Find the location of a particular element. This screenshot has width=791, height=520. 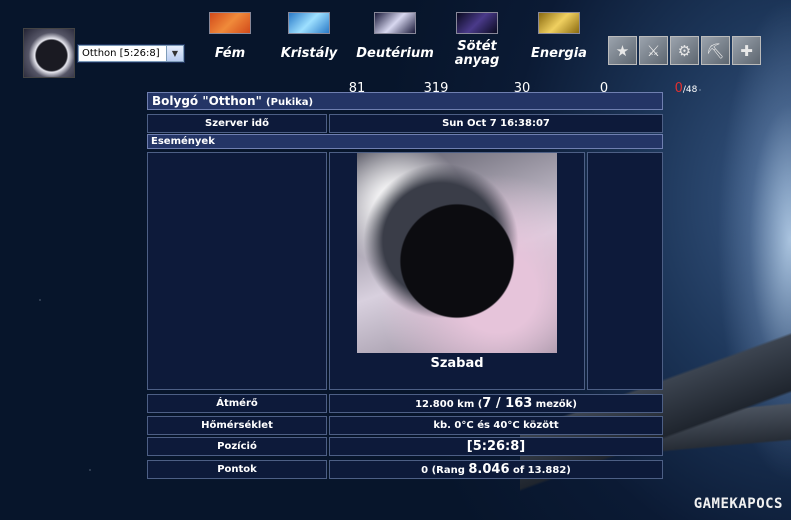

server-time-label: Szerver idő is located at coordinates (237, 123).